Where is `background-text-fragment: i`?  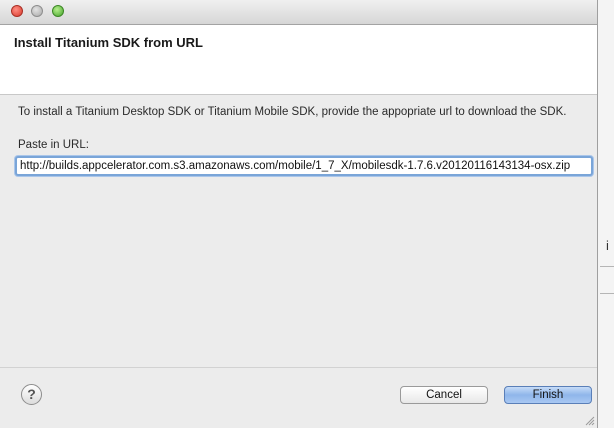
background-text-fragment: i is located at coordinates (607, 245).